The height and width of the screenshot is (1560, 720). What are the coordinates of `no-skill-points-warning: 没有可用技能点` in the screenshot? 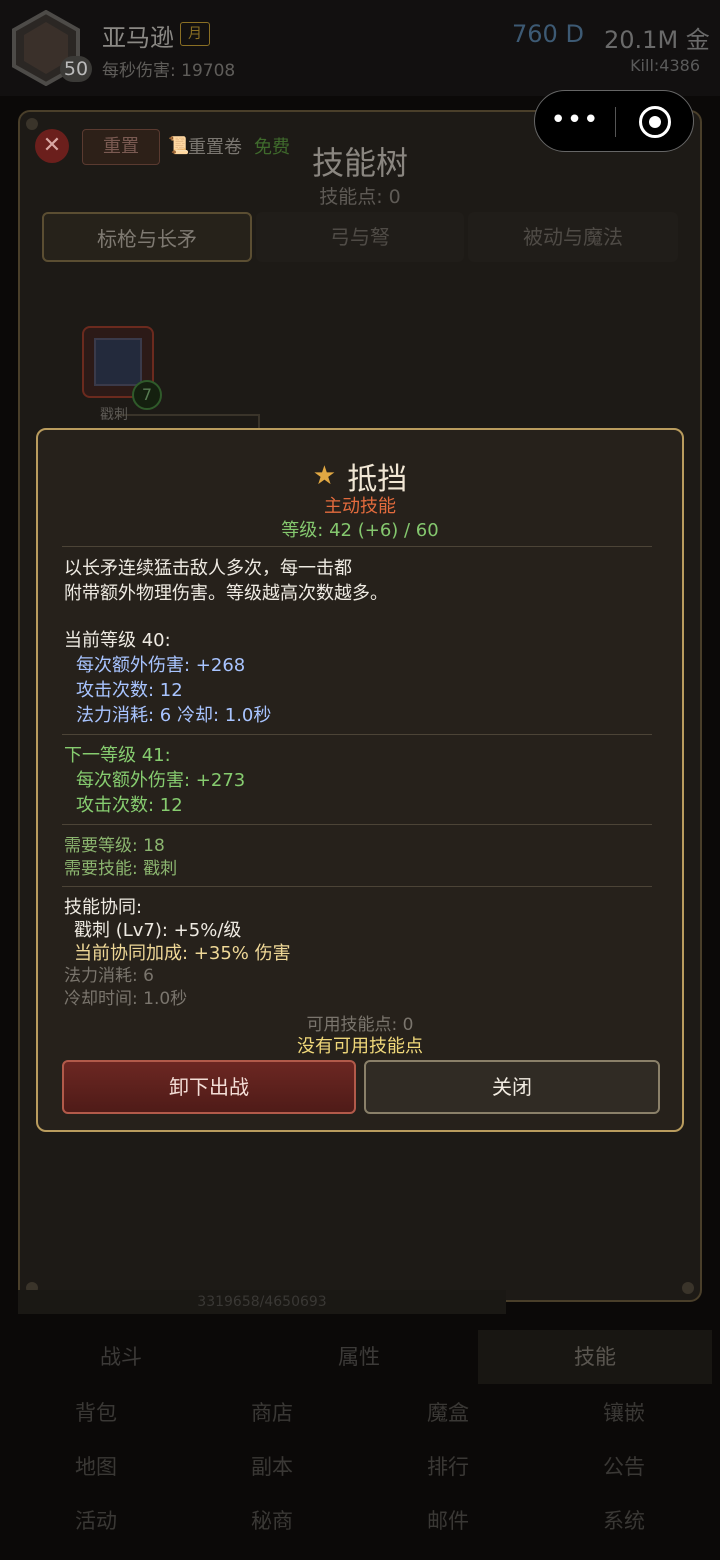 It's located at (360, 1046).